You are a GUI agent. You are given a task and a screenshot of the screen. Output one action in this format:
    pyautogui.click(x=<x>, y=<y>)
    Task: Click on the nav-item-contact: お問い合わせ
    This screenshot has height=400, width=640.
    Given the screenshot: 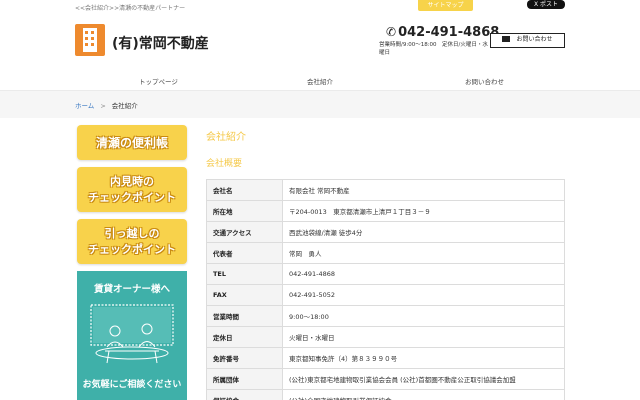 What is the action you would take?
    pyautogui.click(x=484, y=81)
    